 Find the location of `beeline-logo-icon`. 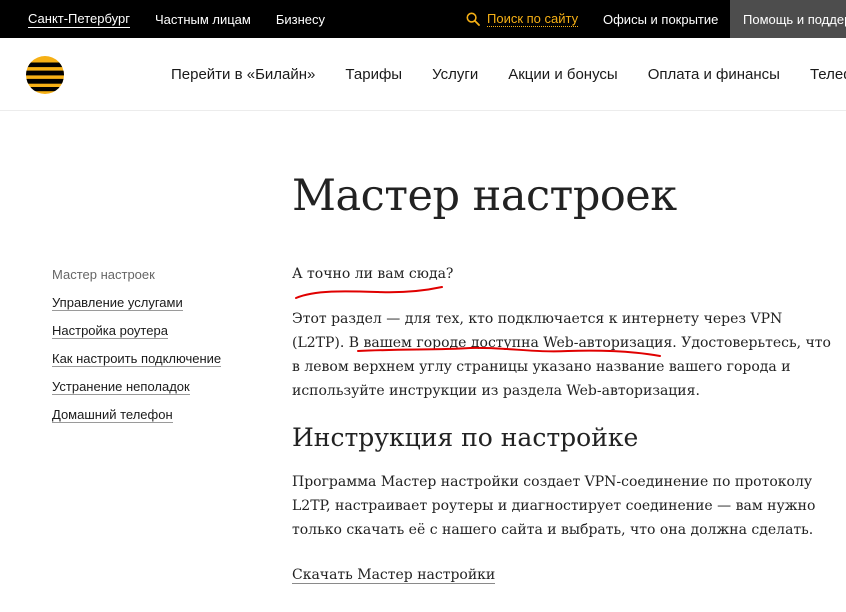

beeline-logo-icon is located at coordinates (45, 75).